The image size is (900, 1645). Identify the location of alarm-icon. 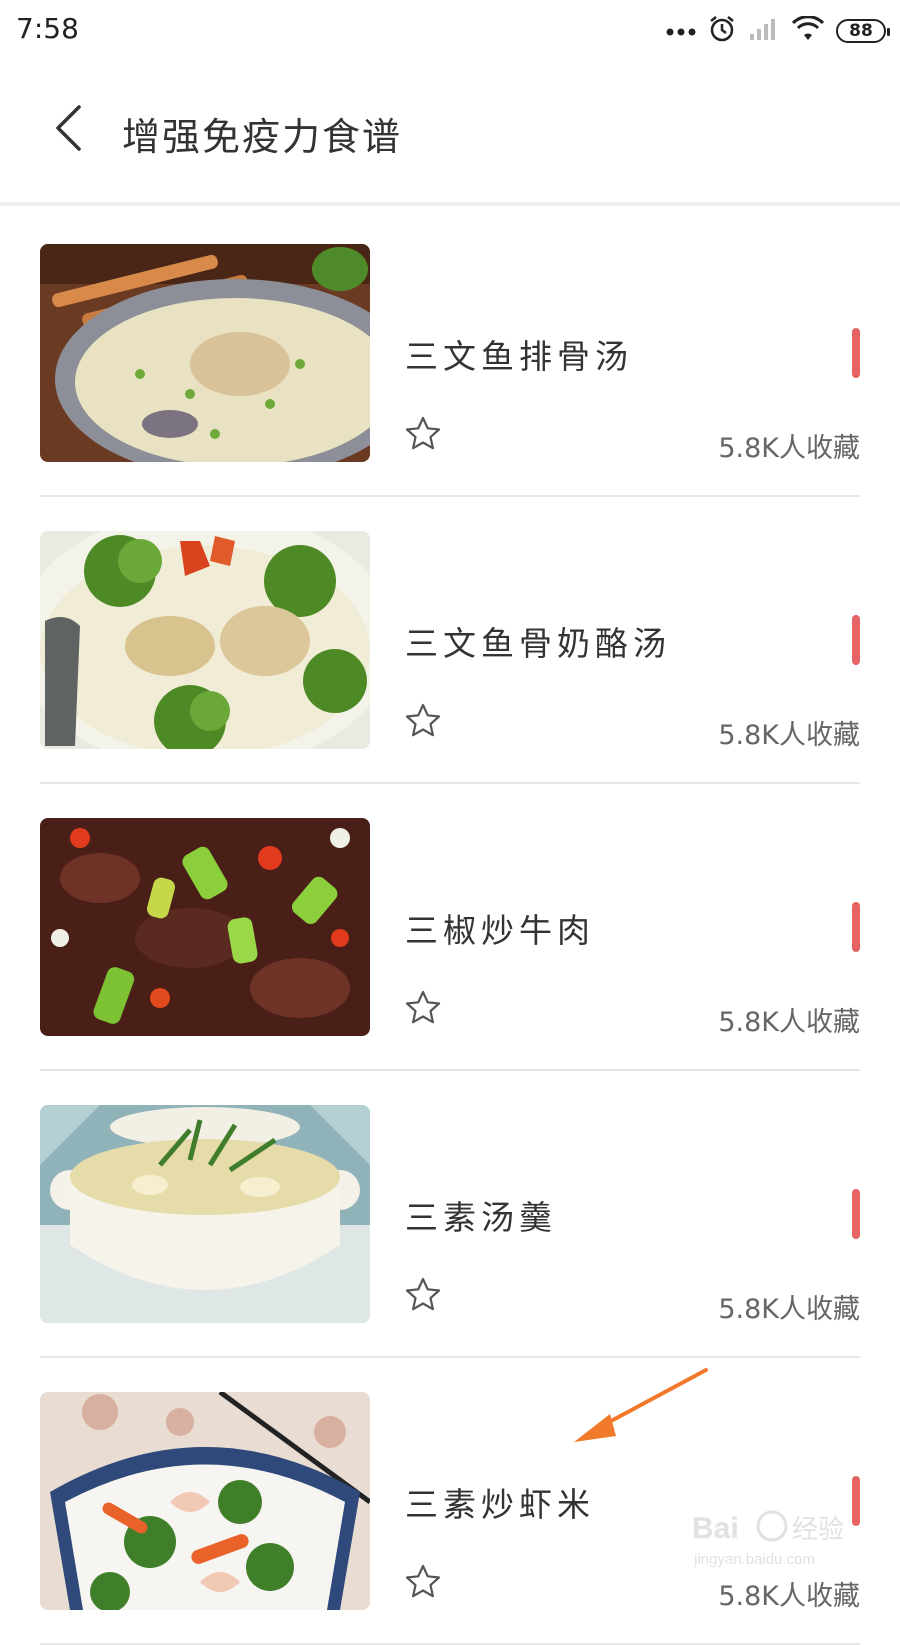
(722, 31).